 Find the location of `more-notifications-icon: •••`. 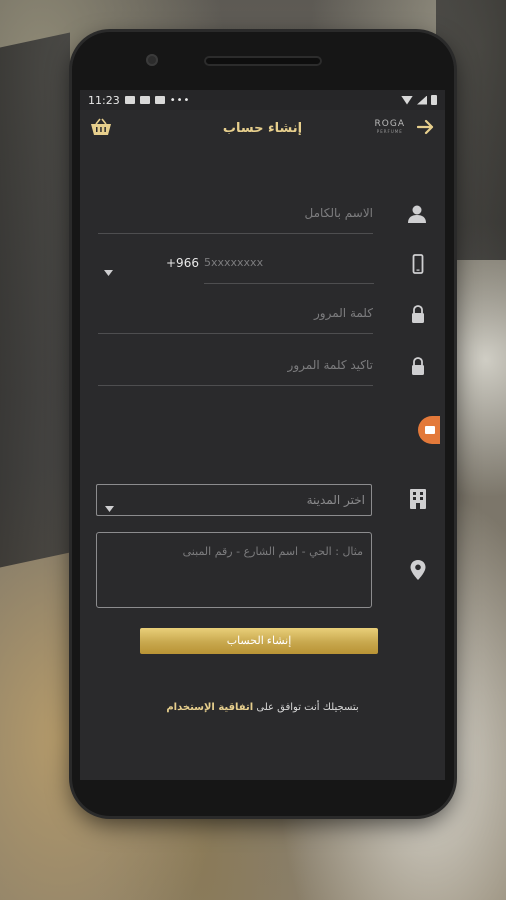

more-notifications-icon: ••• is located at coordinates (180, 100).